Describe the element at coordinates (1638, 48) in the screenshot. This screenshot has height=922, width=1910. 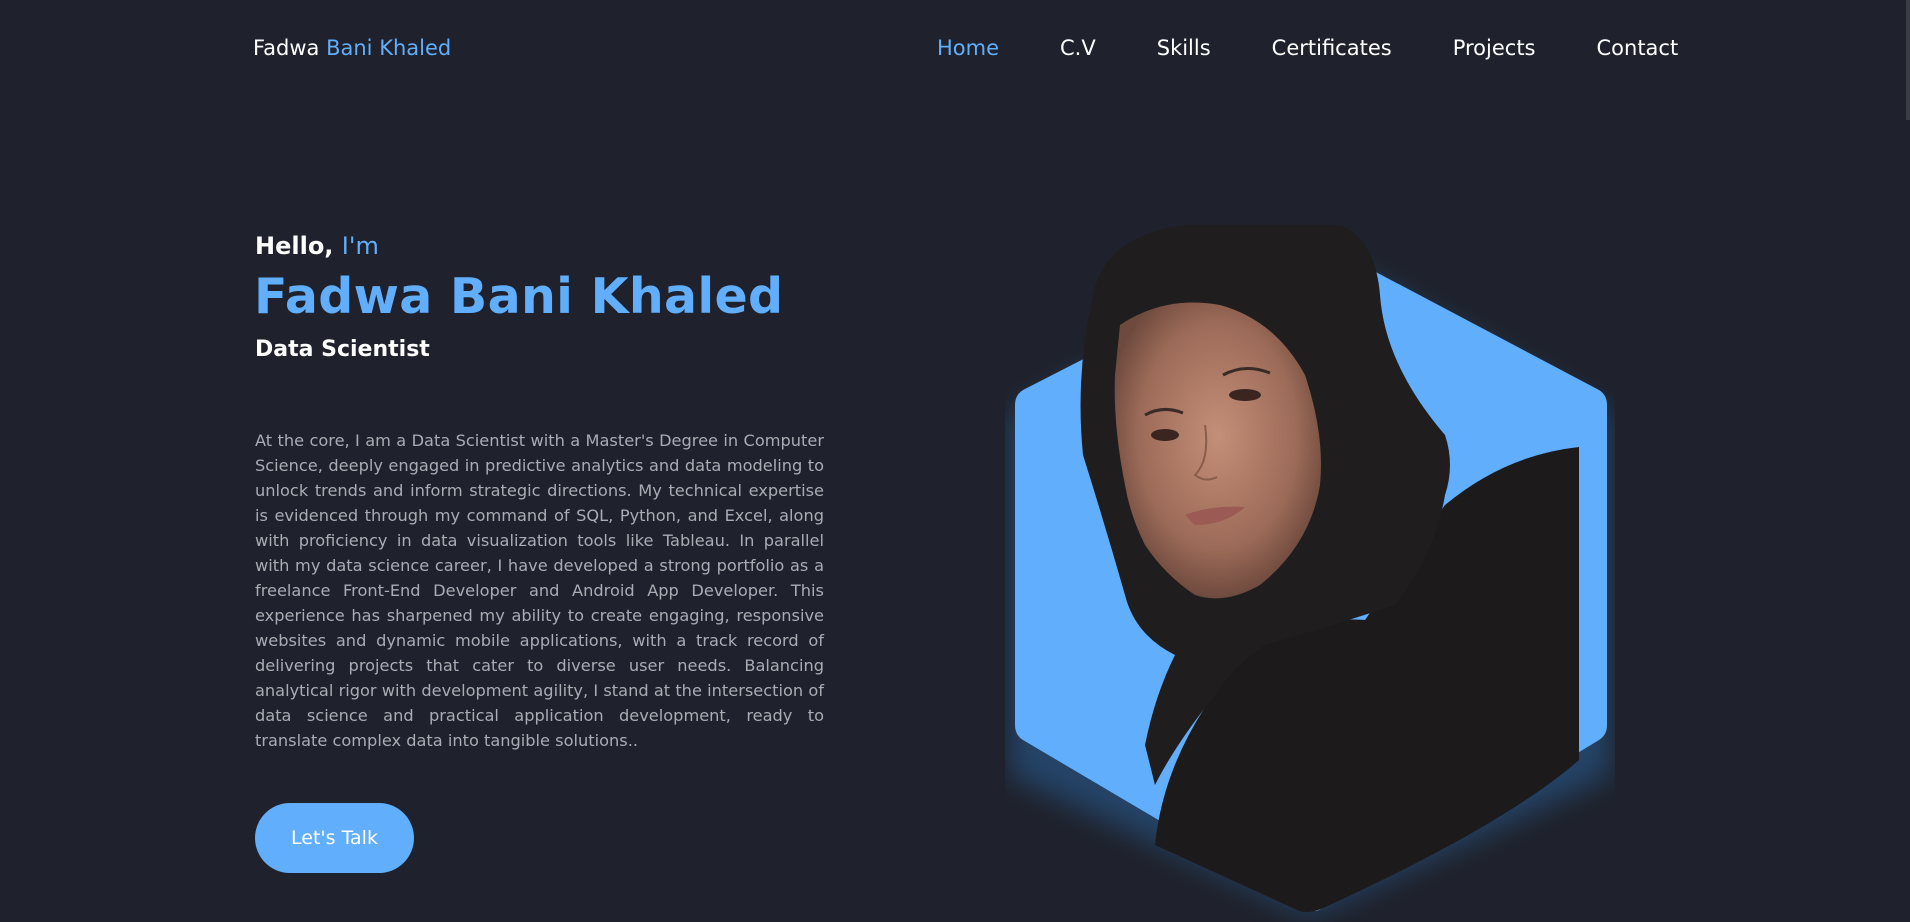
I see `nav-item-contact: Contact` at that location.